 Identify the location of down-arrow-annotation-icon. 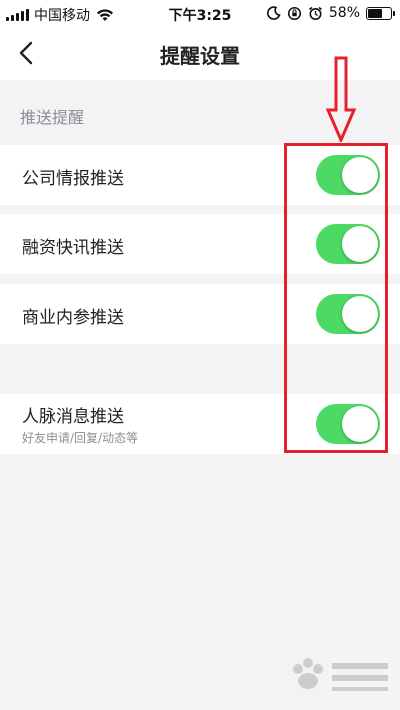
(341, 99).